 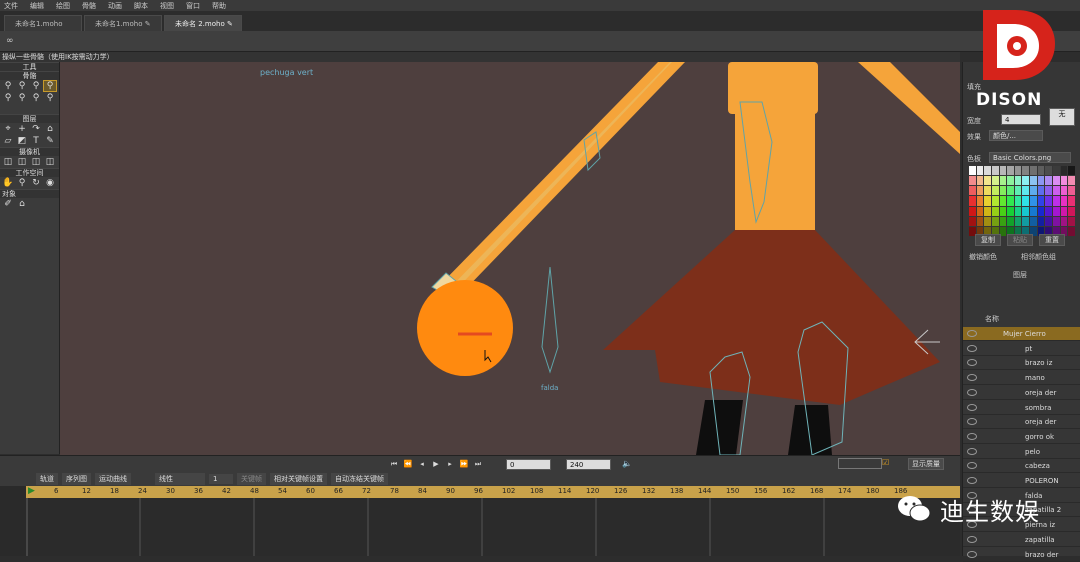 I want to click on shear-layer-icon: ▱, so click(x=8, y=141).